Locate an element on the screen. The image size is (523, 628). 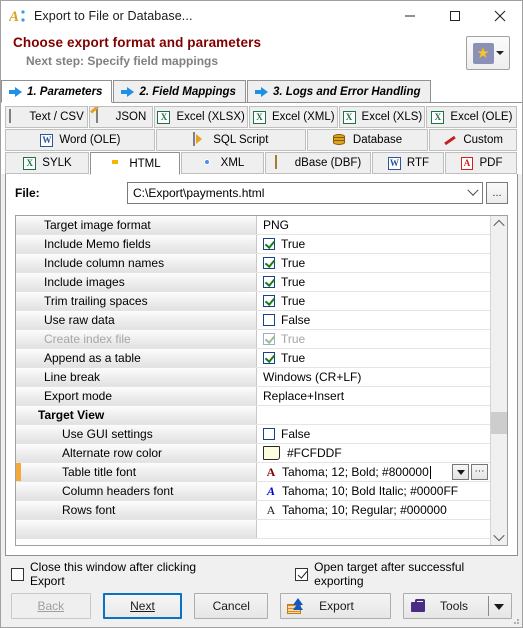
close-window-checkbox is located at coordinates (17, 574).